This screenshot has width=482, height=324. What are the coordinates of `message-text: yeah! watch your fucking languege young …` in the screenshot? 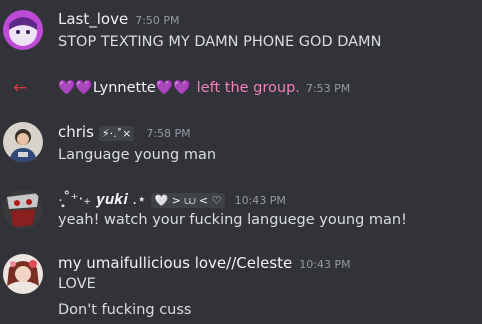 It's located at (232, 220).